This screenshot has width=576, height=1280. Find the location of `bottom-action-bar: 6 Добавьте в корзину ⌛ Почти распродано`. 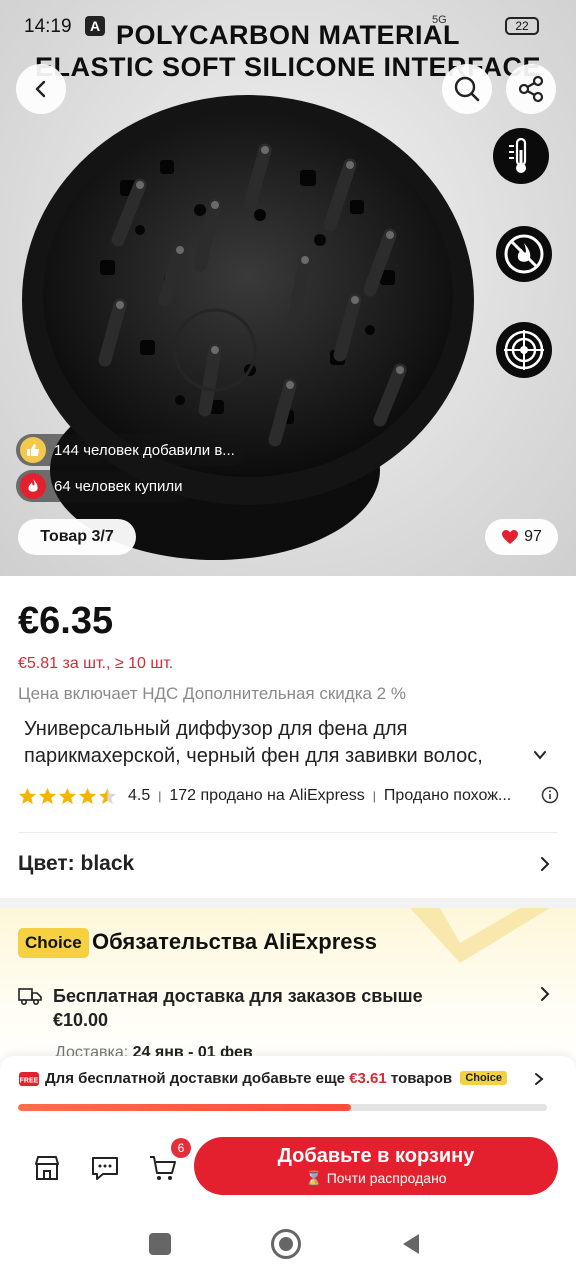

bottom-action-bar: 6 Добавьте в корзину ⌛ Почти распродано is located at coordinates (288, 1168).